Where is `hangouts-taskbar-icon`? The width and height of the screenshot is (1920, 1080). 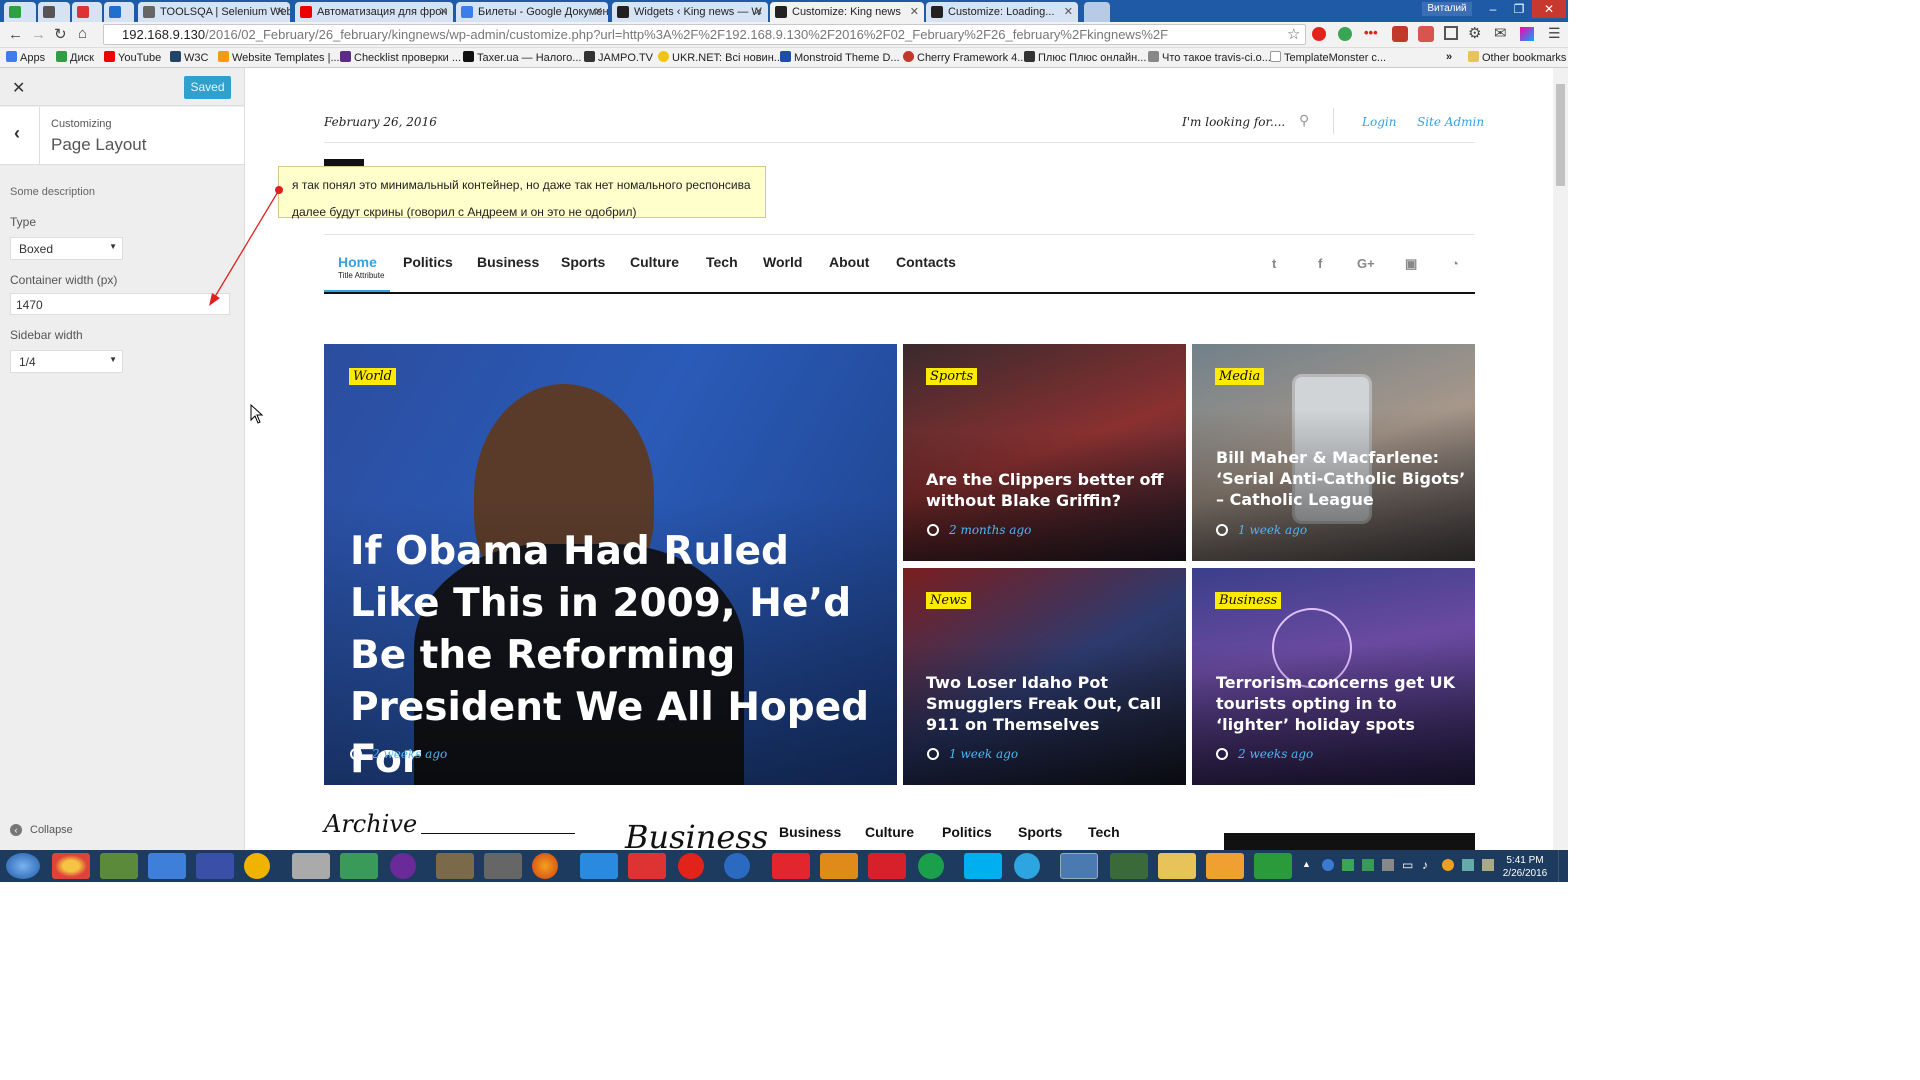
hangouts-taskbar-icon is located at coordinates (1273, 866).